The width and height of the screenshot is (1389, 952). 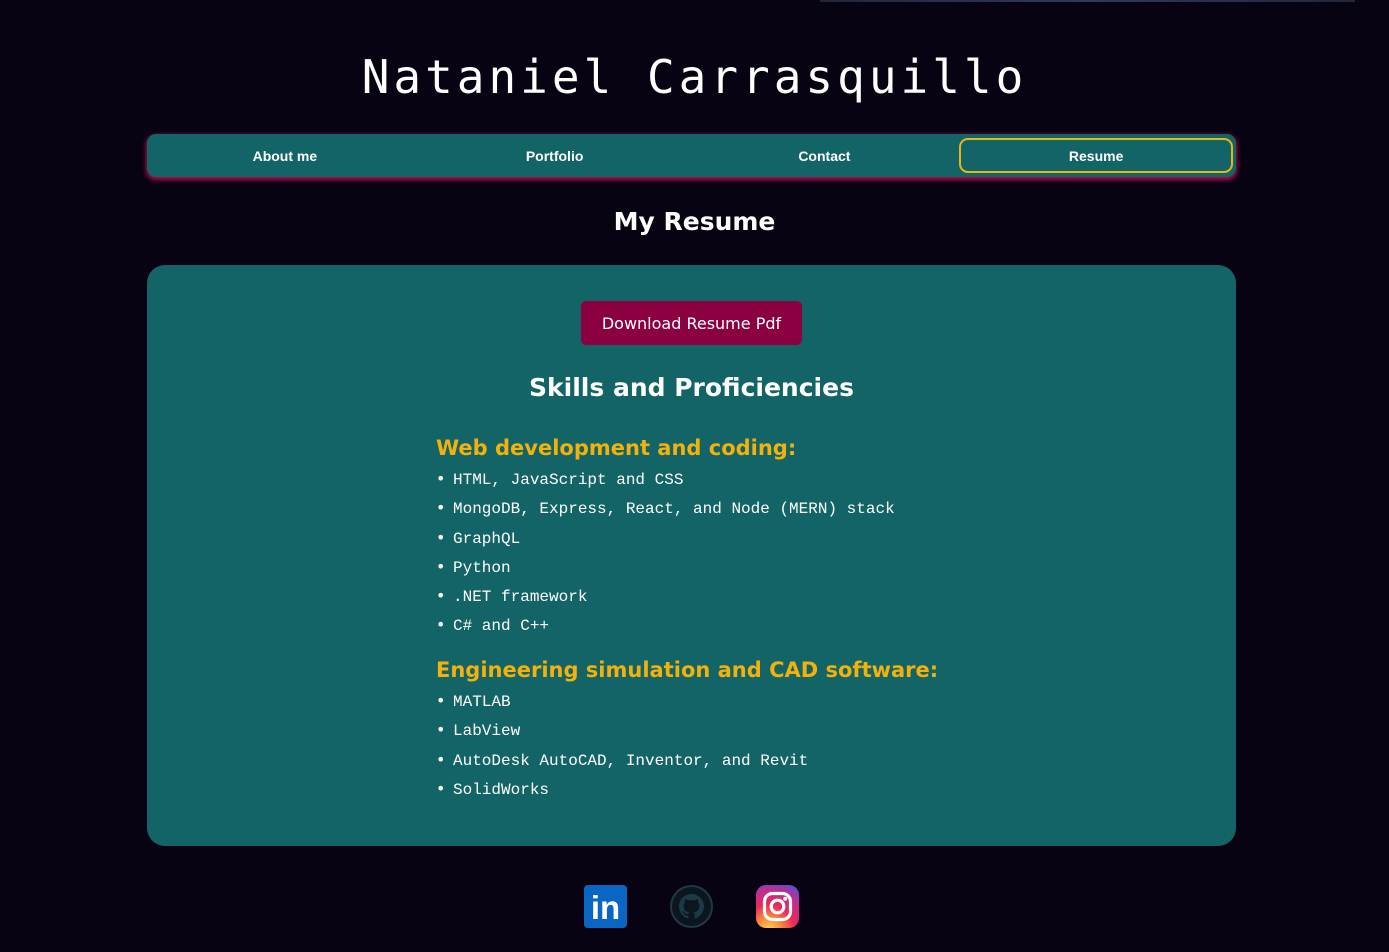 I want to click on instagram-icon, so click(x=777, y=906).